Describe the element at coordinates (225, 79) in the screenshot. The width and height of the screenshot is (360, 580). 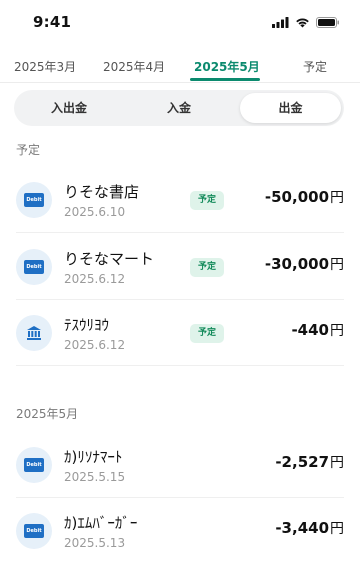
I see `active-tab-indicator` at that location.